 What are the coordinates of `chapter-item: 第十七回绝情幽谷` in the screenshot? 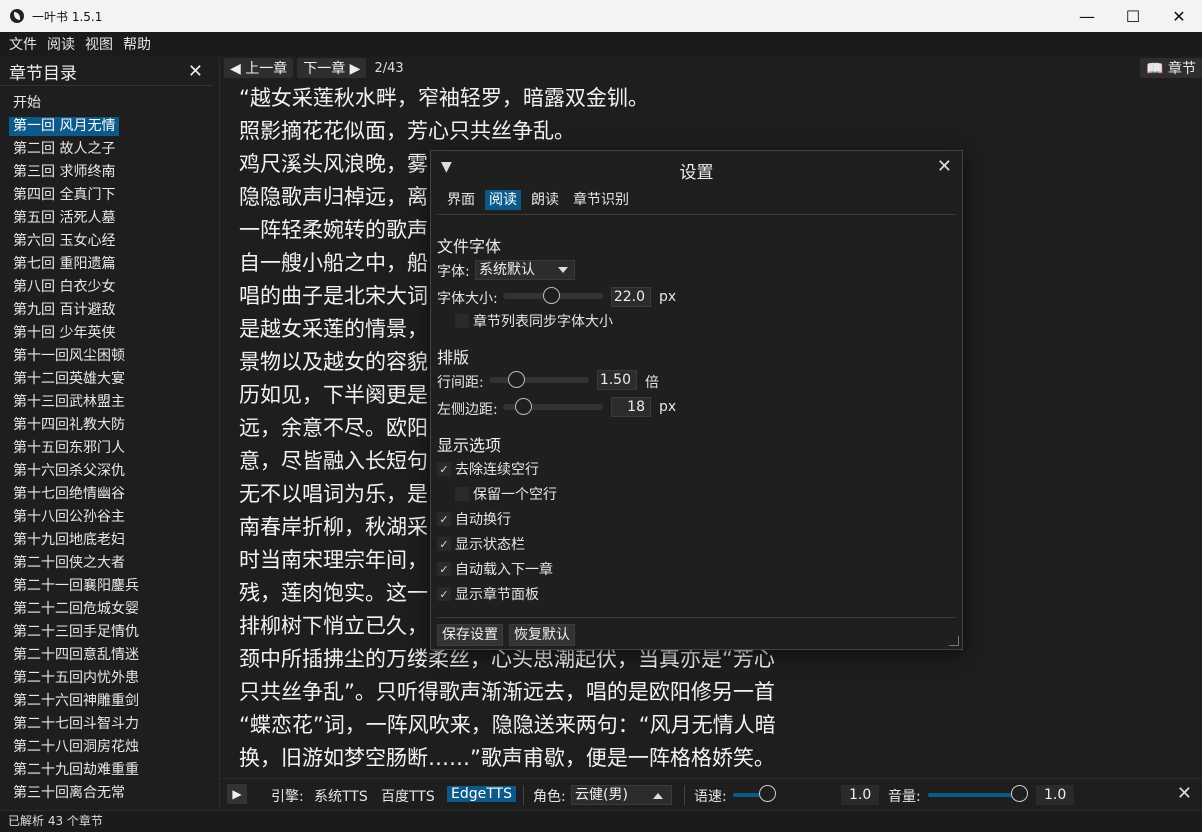 It's located at (114, 494).